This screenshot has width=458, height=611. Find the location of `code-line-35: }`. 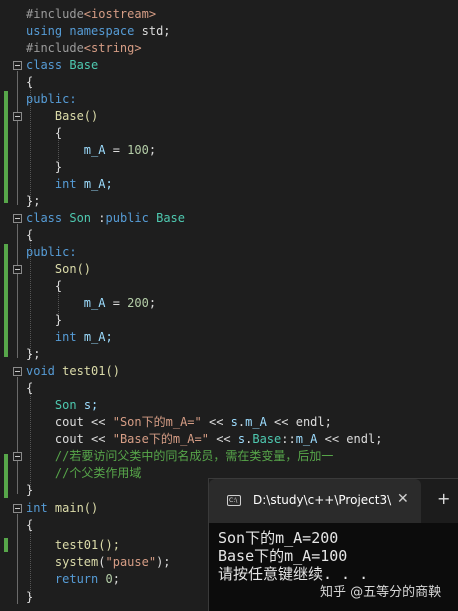

code-line-35: } is located at coordinates (29, 597).